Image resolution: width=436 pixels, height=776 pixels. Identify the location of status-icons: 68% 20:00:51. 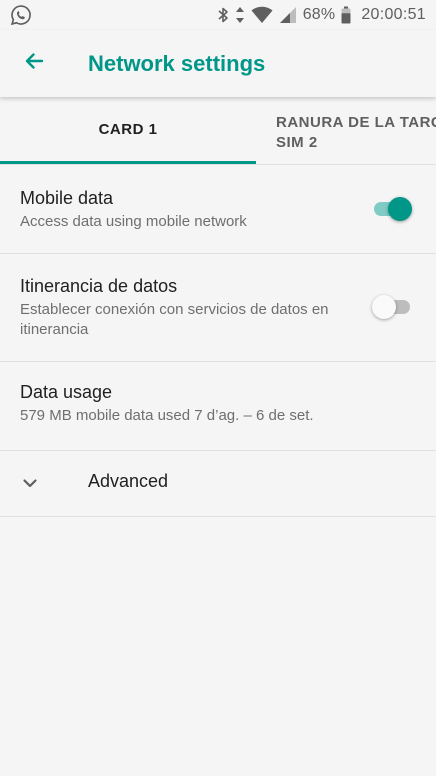
(321, 15).